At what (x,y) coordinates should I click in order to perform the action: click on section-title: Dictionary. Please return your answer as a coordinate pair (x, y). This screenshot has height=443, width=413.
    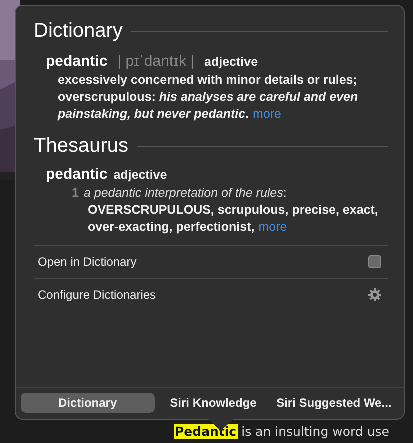
    Looking at the image, I should click on (78, 31).